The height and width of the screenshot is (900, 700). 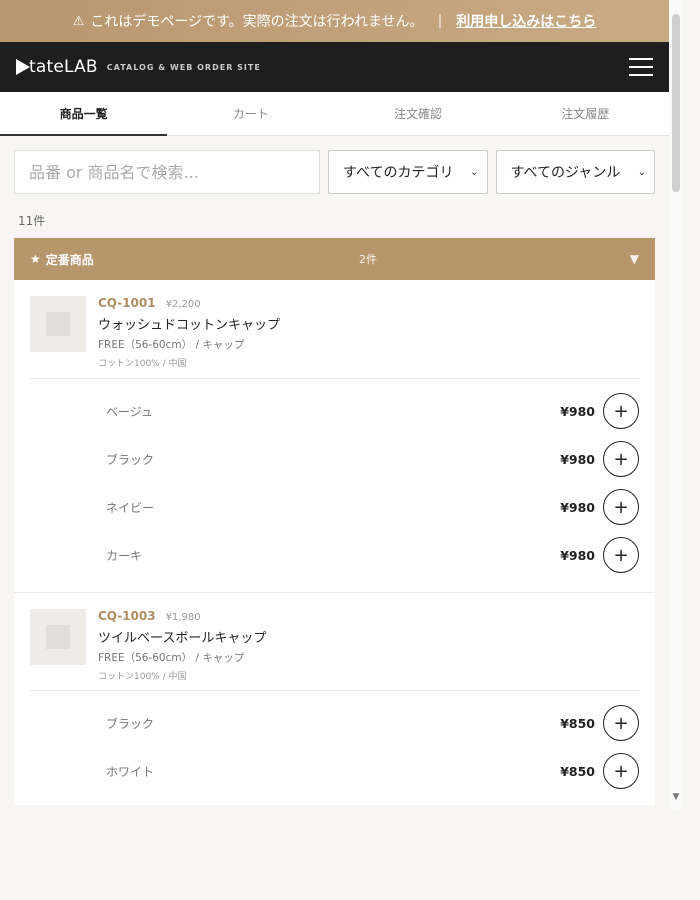 I want to click on search-input, so click(x=167, y=172).